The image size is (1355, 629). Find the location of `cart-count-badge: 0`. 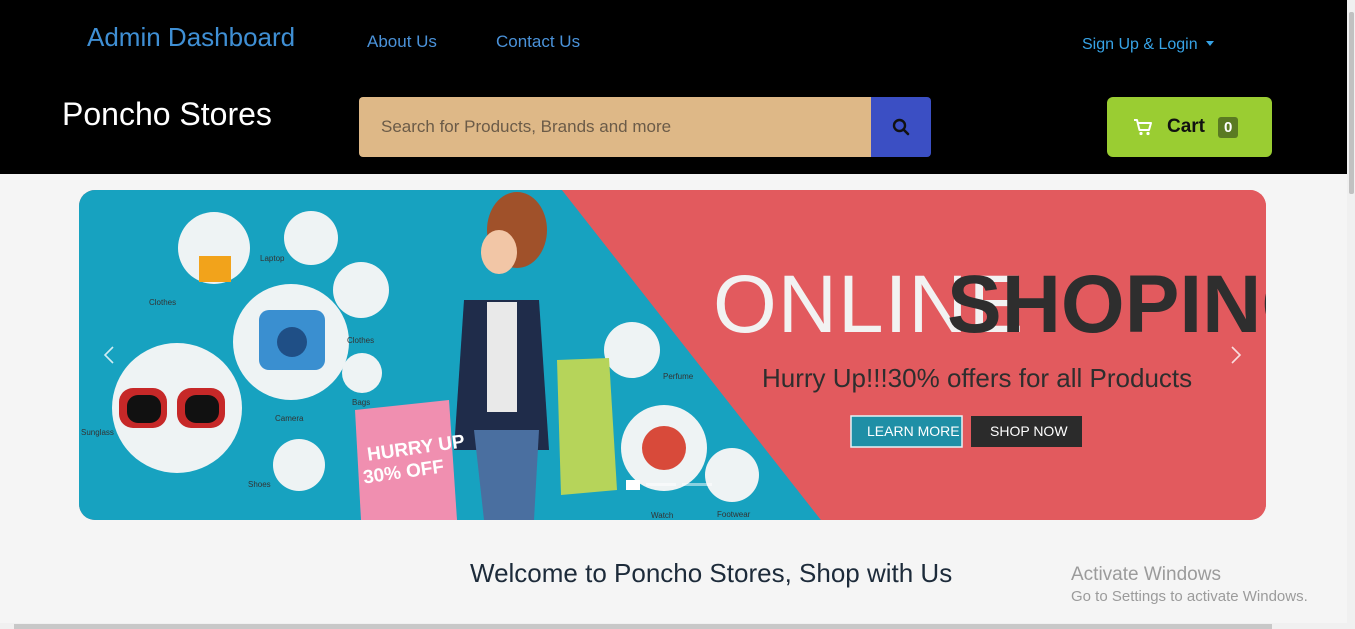

cart-count-badge: 0 is located at coordinates (1228, 127).